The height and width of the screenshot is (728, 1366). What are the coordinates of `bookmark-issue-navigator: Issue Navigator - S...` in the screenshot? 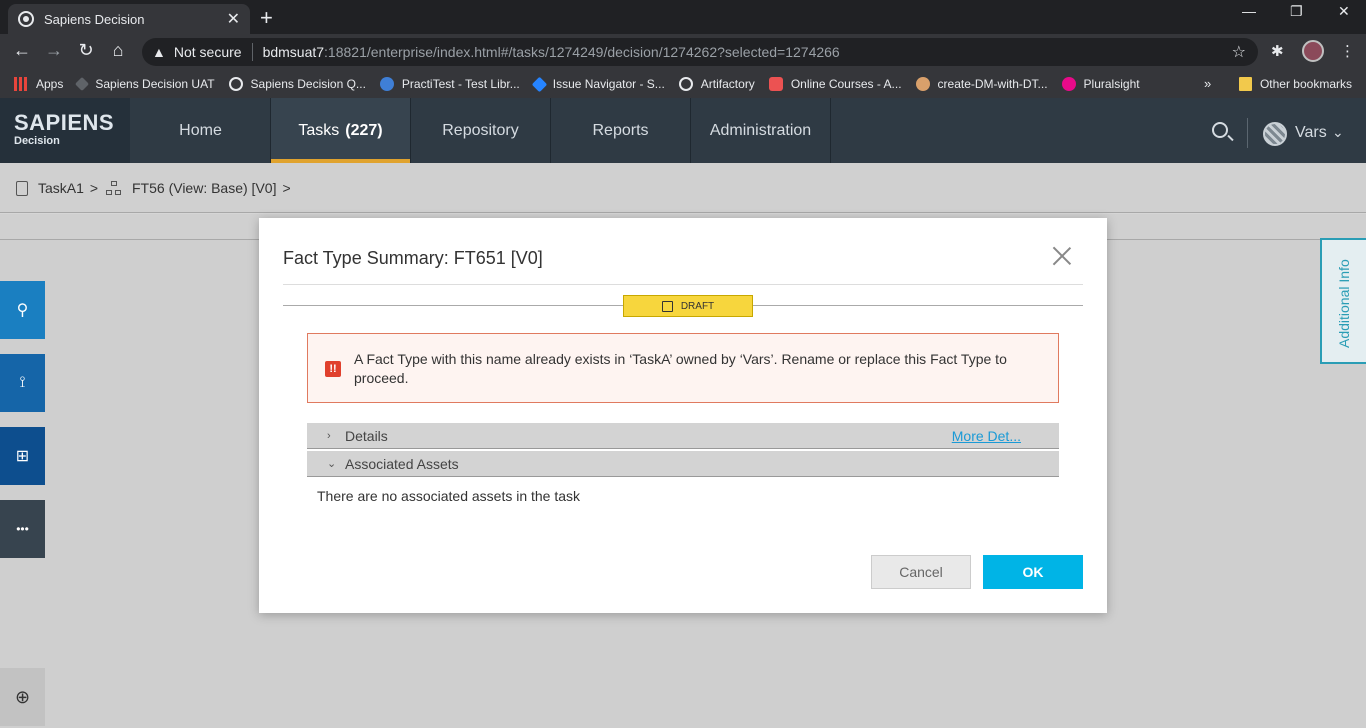 It's located at (598, 84).